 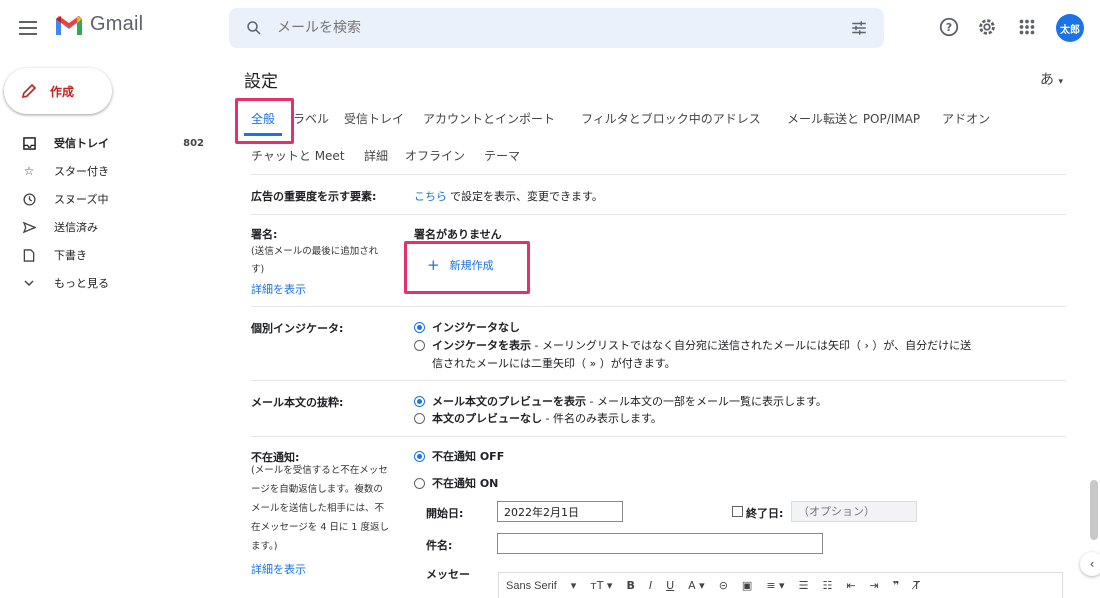 I want to click on inbox-icon, so click(x=29, y=143).